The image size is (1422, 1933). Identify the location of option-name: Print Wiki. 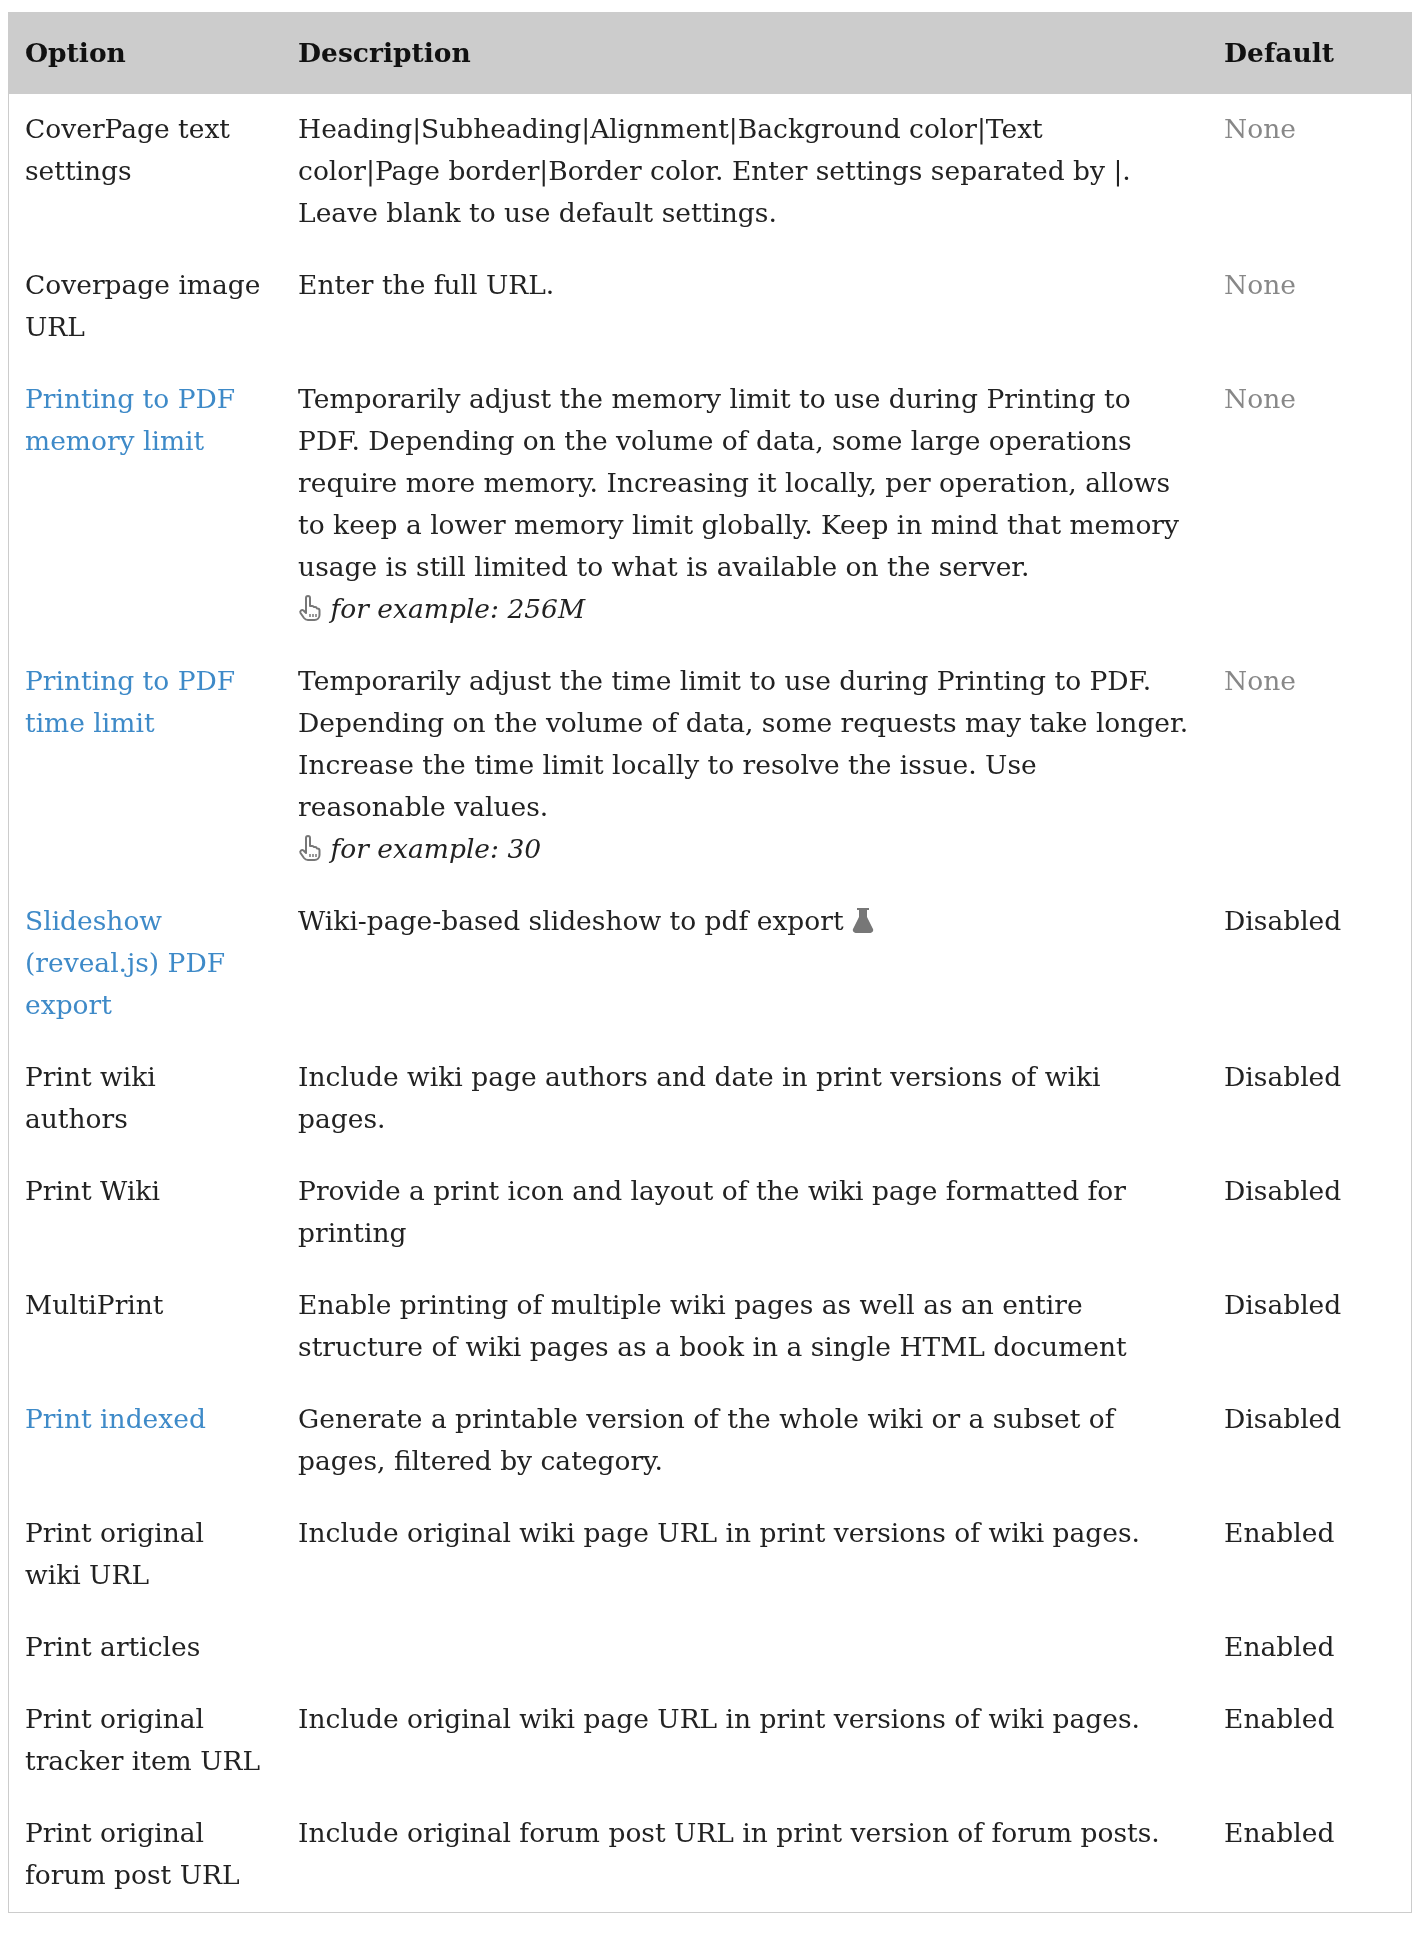
(92, 1190).